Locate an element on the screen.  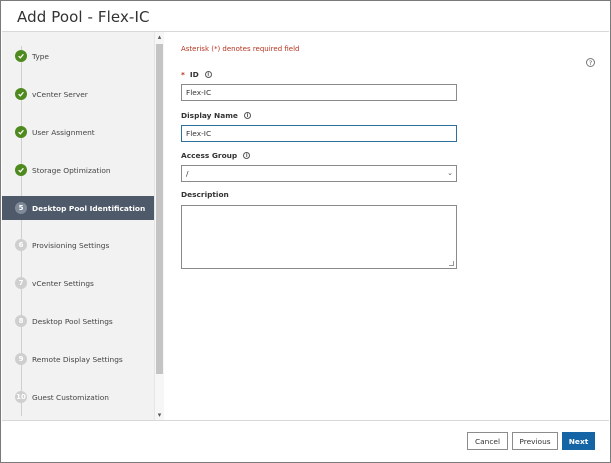
step-label: Desktop Pool Identification is located at coordinates (89, 208).